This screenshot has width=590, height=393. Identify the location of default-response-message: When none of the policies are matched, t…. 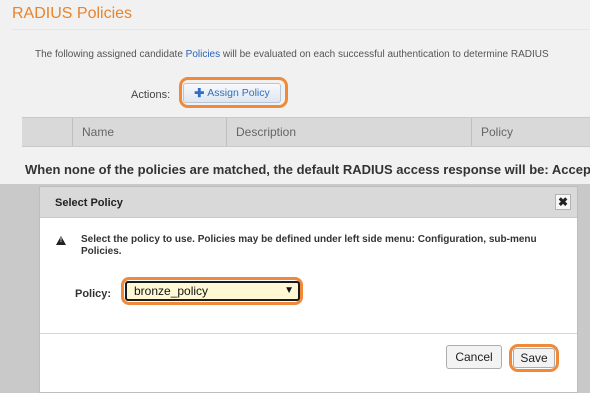
(307, 169).